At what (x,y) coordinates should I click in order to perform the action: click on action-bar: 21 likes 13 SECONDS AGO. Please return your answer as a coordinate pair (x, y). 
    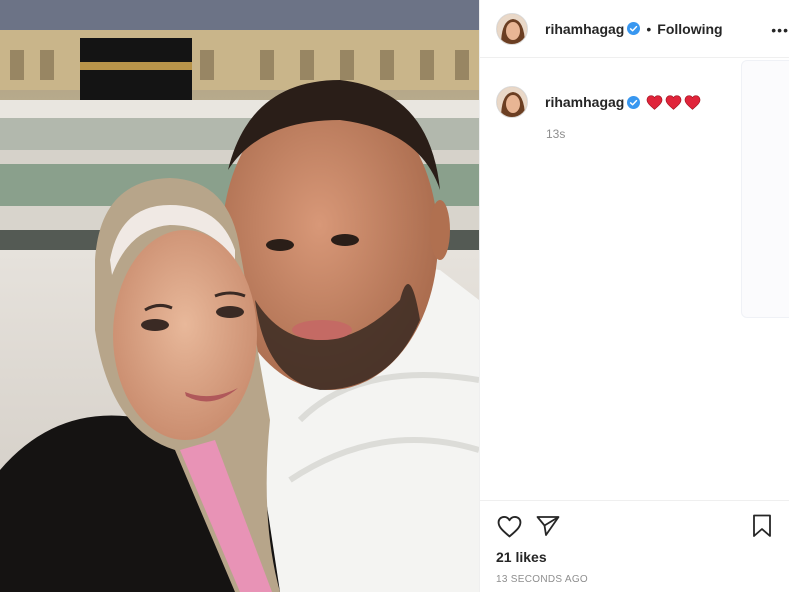
    Looking at the image, I should click on (634, 542).